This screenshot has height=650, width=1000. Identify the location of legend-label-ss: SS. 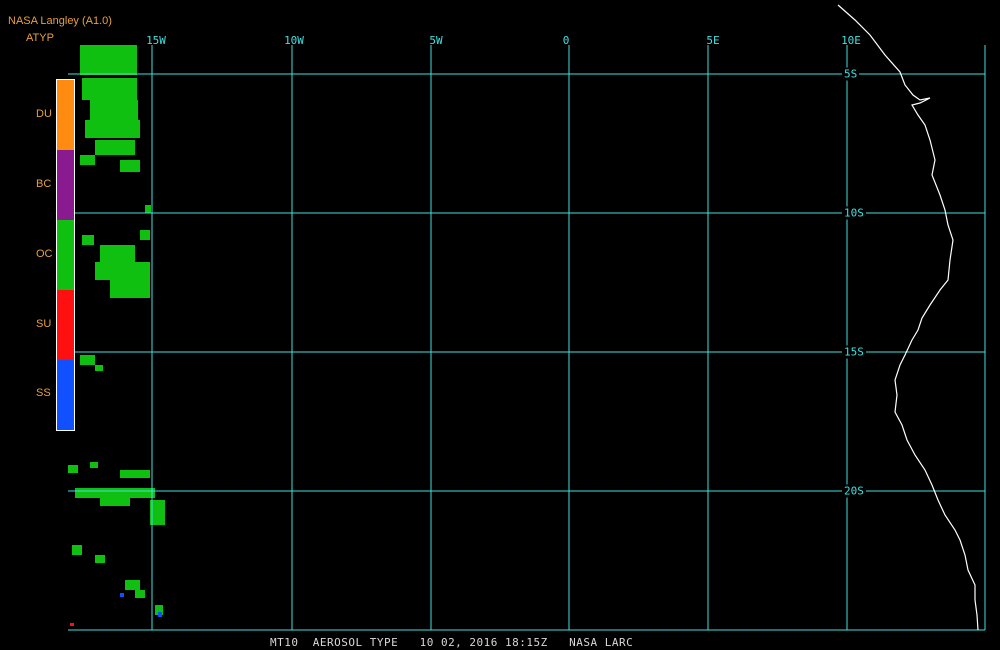
(43, 393).